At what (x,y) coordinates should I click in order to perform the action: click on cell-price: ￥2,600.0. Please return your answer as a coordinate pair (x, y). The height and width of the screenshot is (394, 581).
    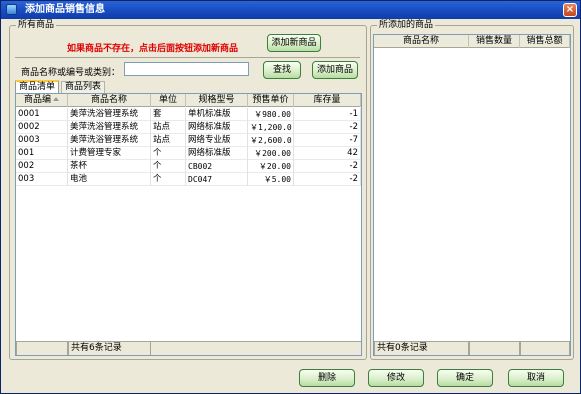
    Looking at the image, I should click on (271, 140).